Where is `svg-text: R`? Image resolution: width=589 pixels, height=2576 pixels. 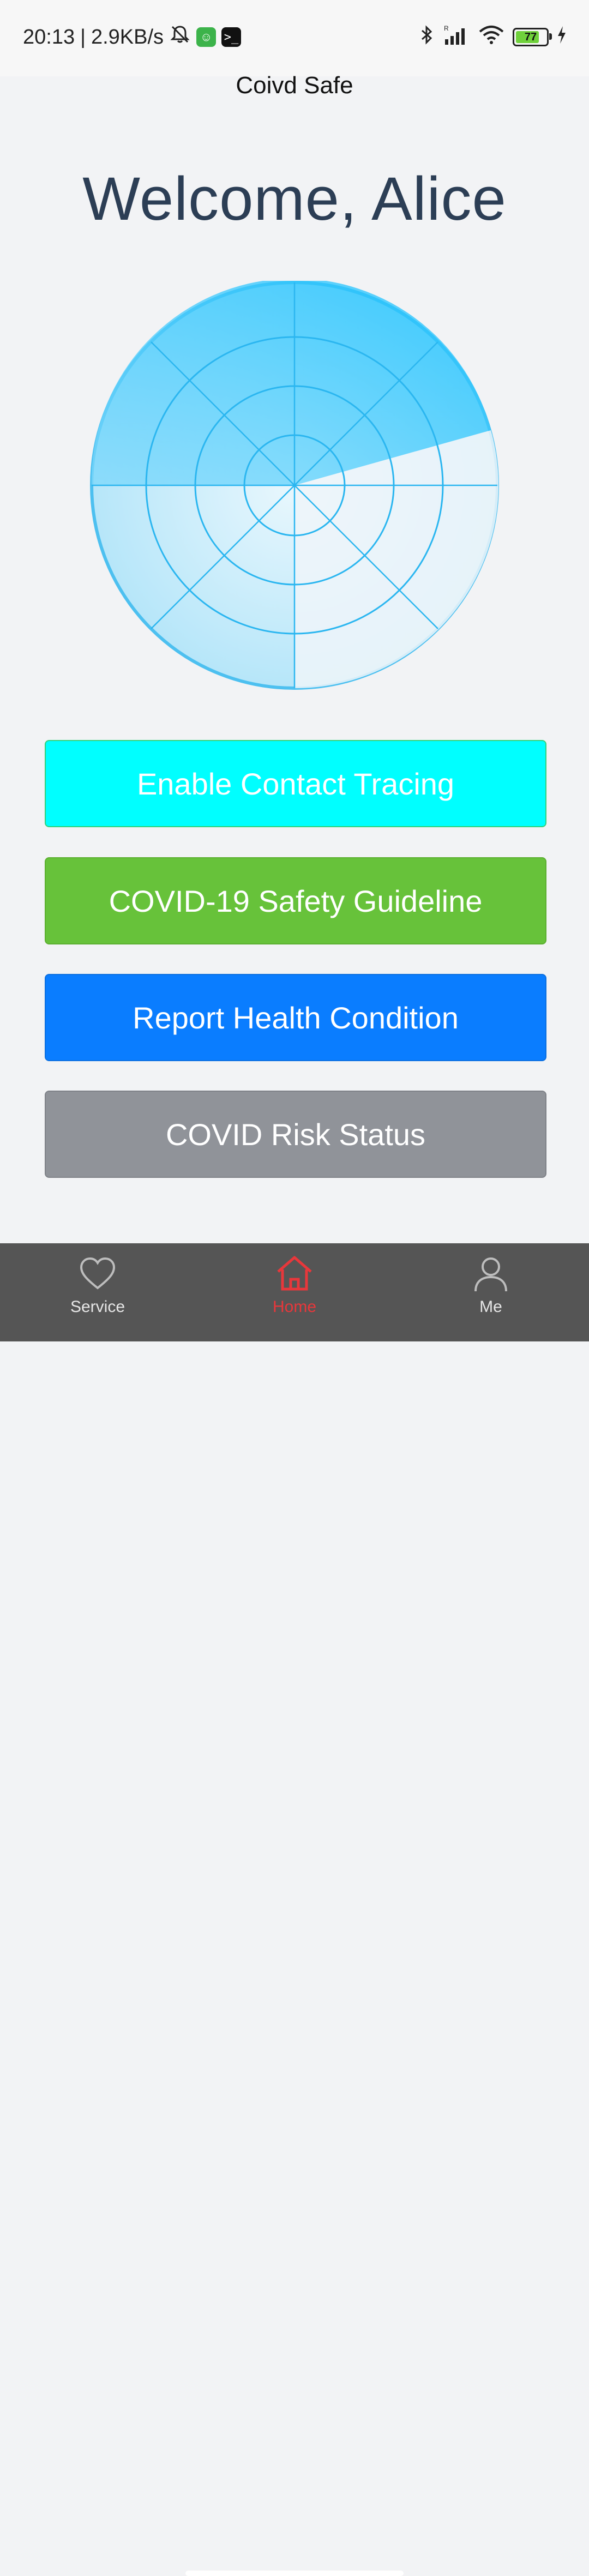
svg-text: R is located at coordinates (447, 28).